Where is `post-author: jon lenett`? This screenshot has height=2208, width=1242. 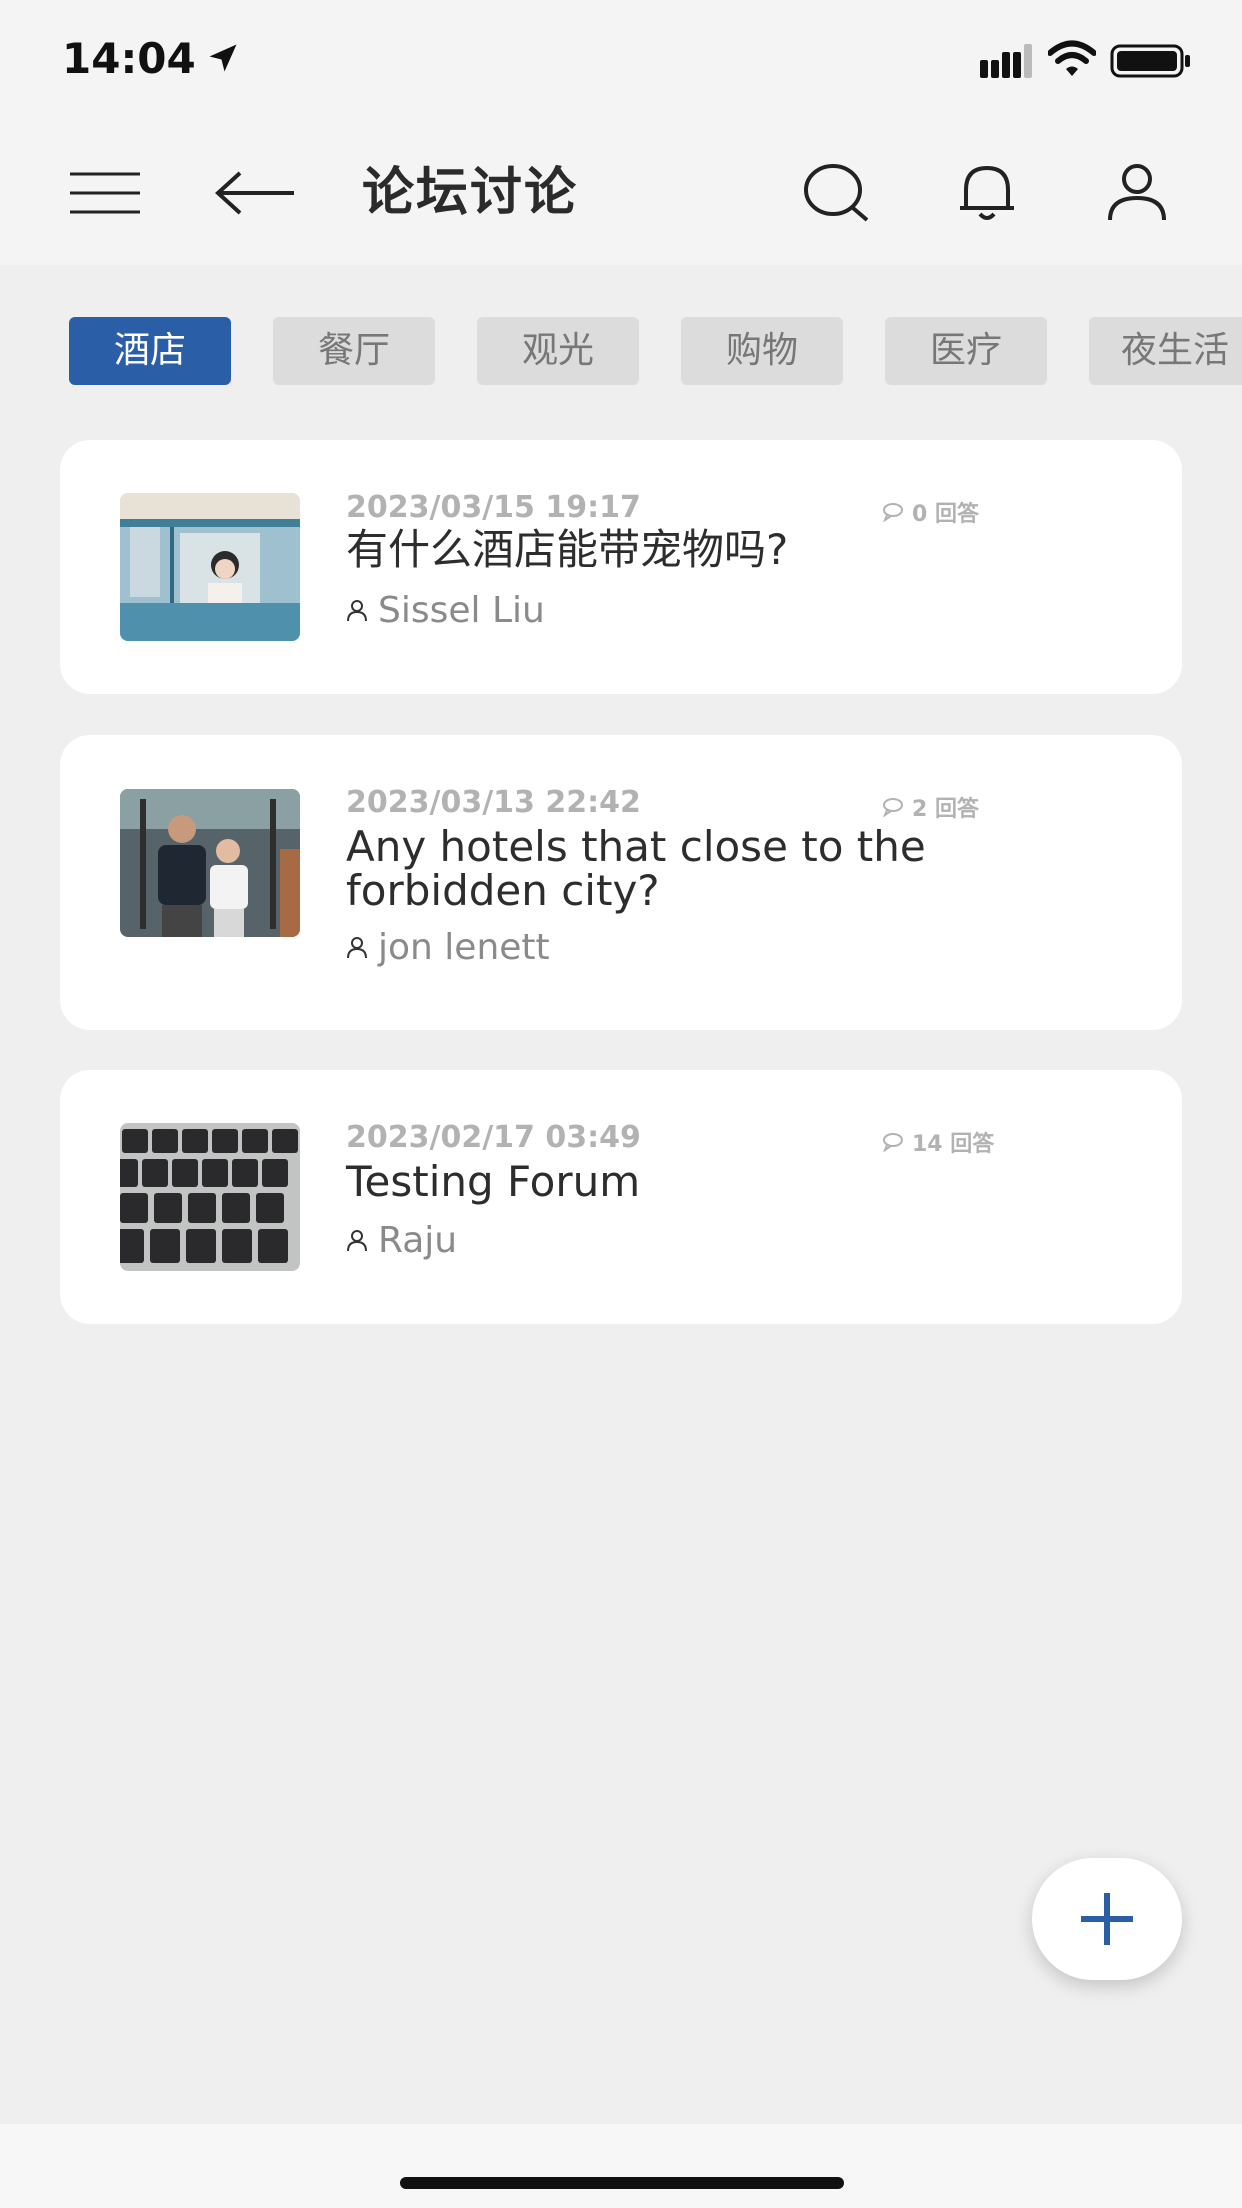
post-author: jon lenett is located at coordinates (448, 947).